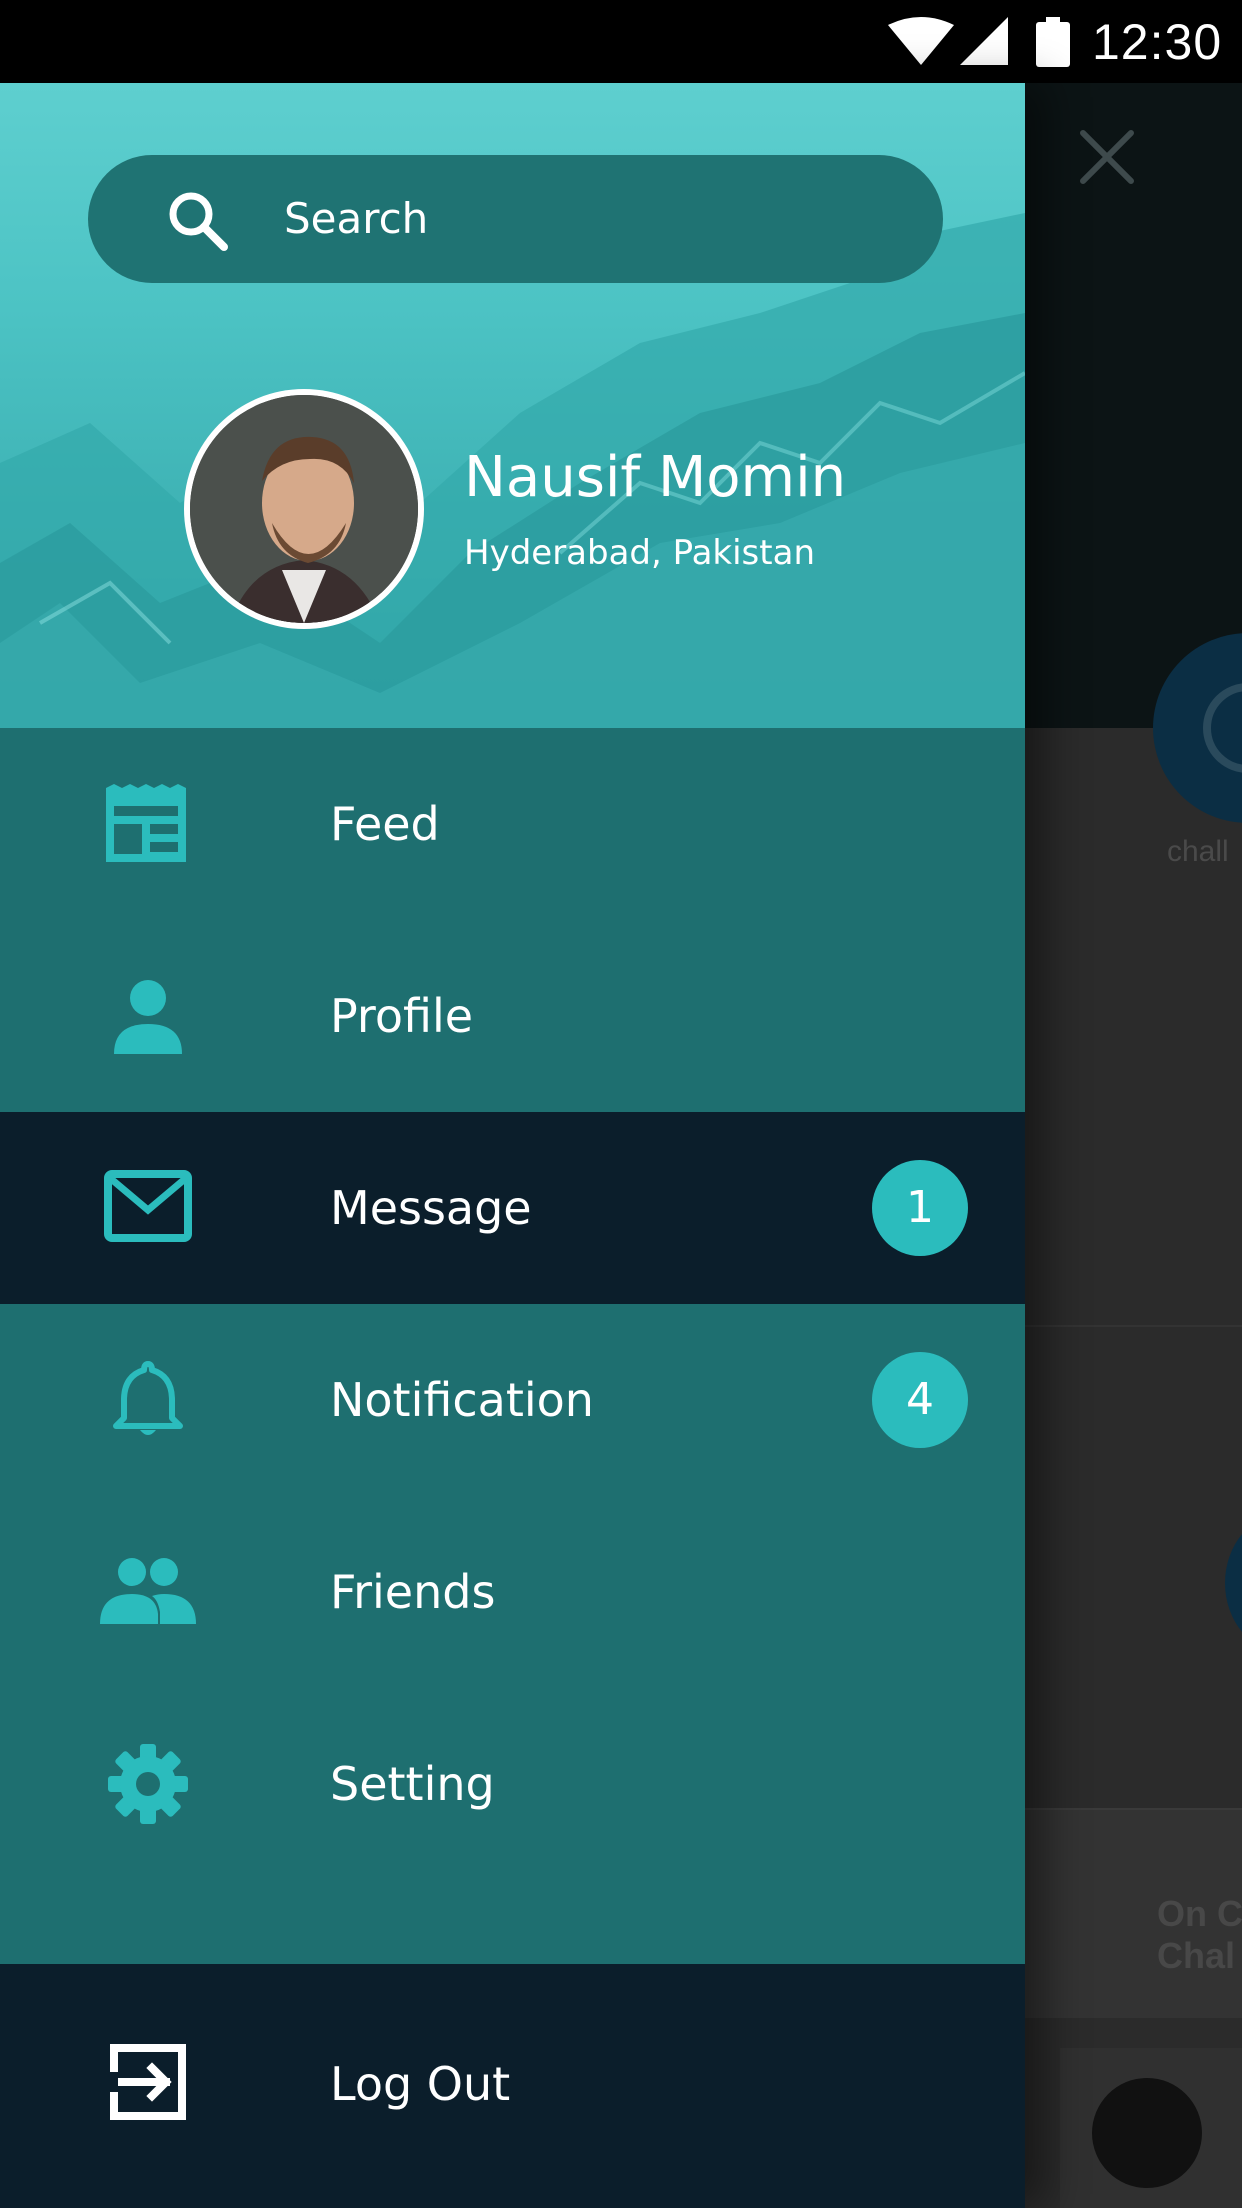  I want to click on menu-item-notification: Notification 4, so click(512, 1400).